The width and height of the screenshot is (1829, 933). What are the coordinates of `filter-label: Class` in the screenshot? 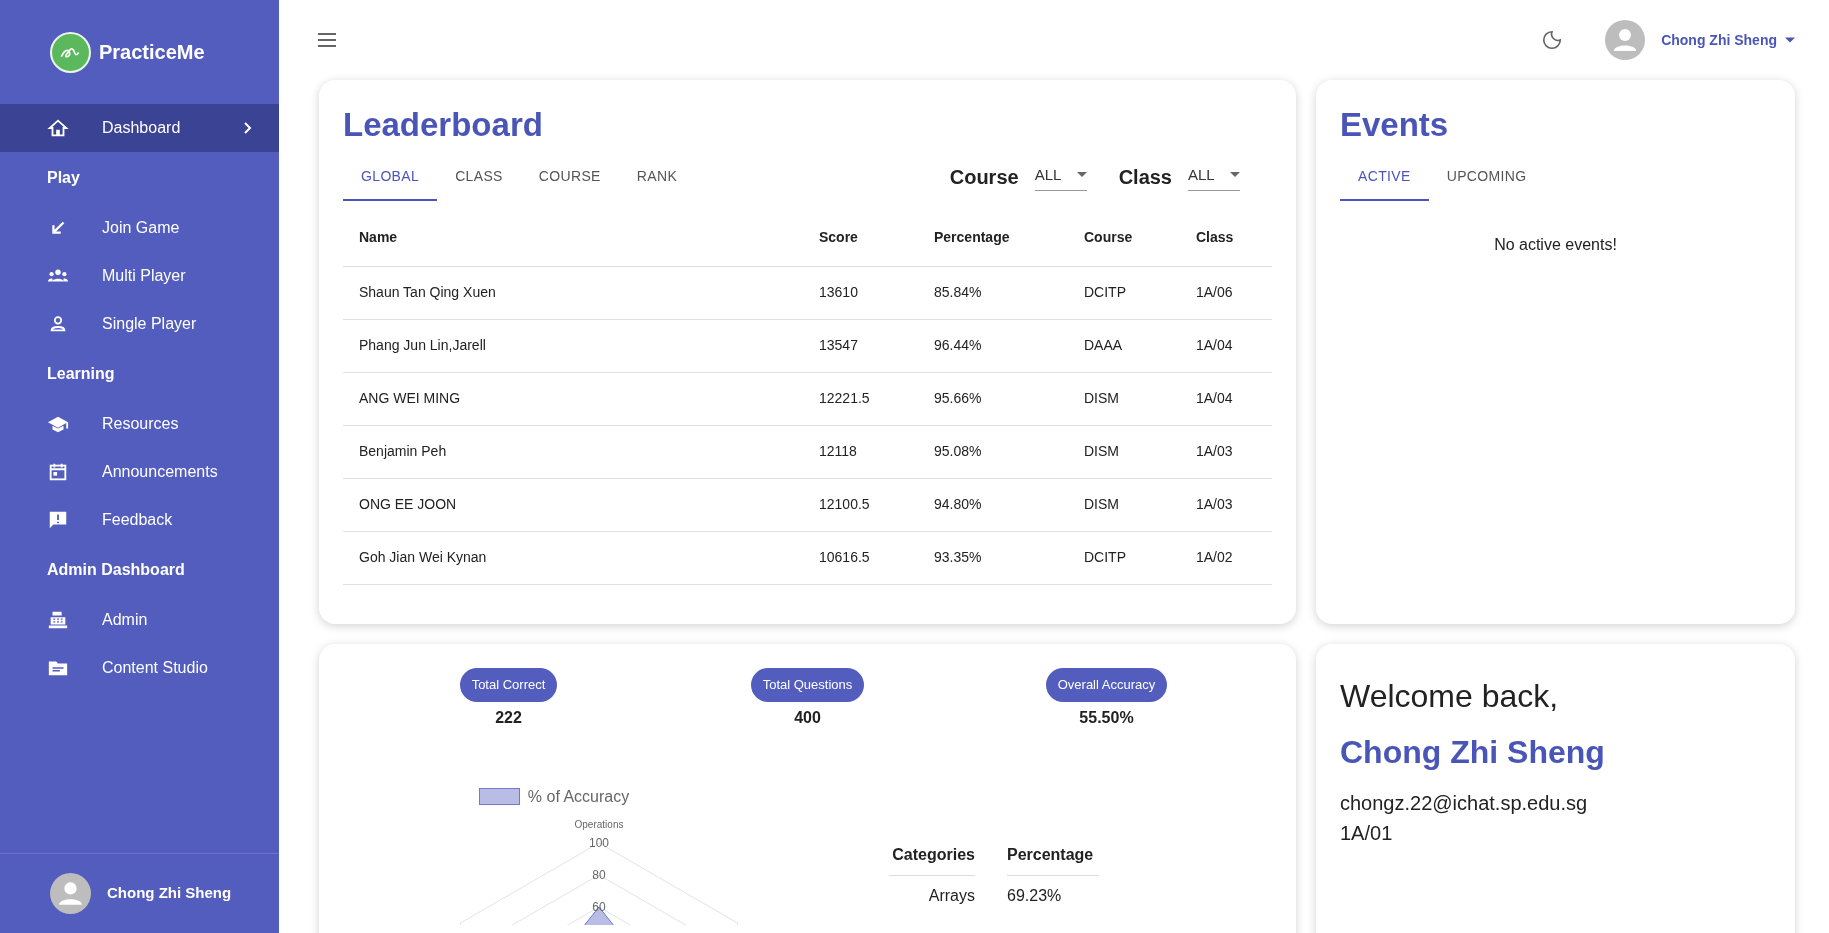 It's located at (1145, 178).